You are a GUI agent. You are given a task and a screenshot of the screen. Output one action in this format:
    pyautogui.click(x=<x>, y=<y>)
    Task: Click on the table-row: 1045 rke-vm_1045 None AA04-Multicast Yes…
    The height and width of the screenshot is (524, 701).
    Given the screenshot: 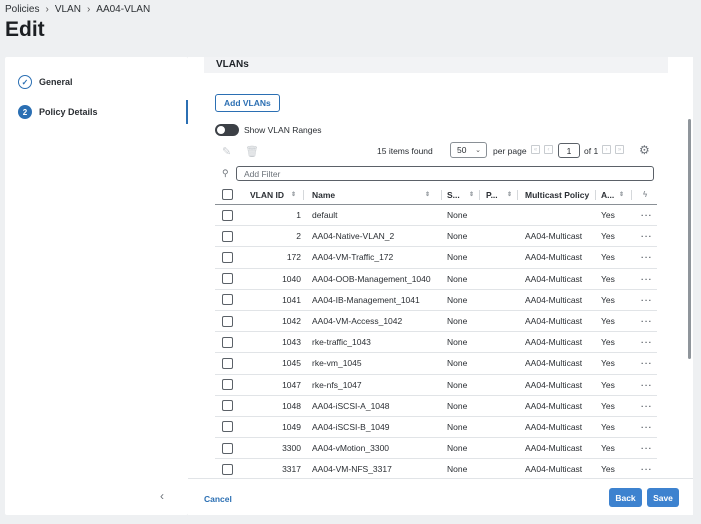 What is the action you would take?
    pyautogui.click(x=436, y=364)
    